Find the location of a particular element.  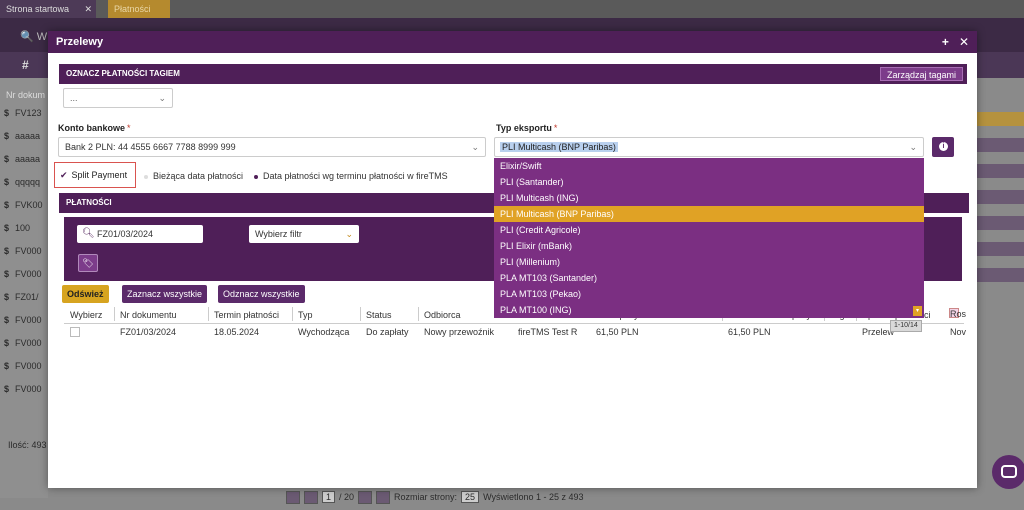

filter-select: Wybierz filtr ⌄ is located at coordinates (304, 234).